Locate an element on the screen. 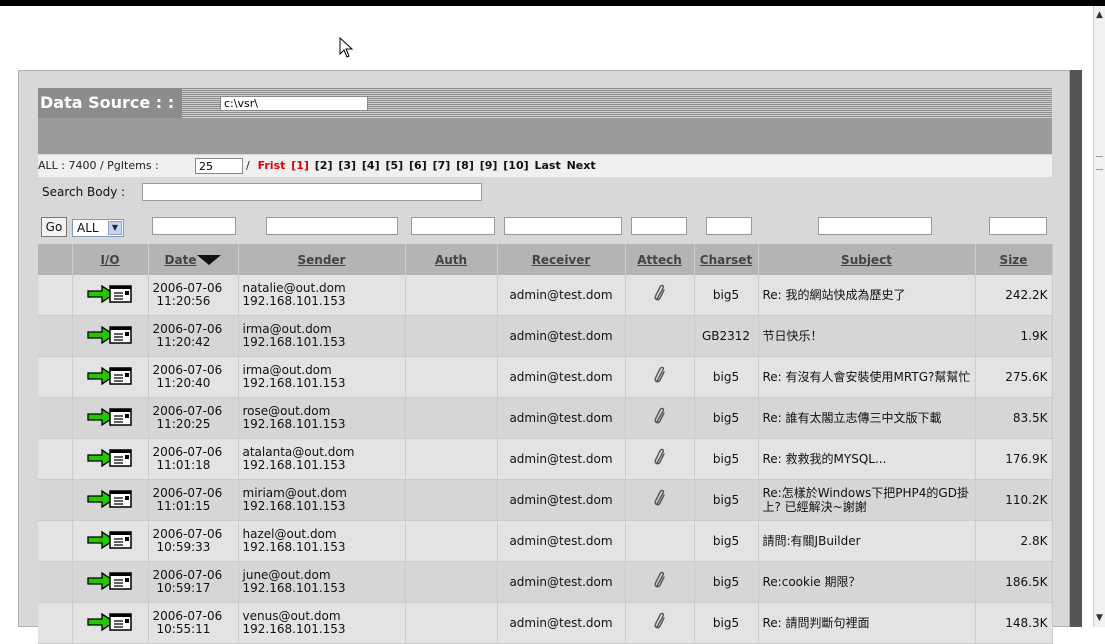 The width and height of the screenshot is (1105, 644). col-header-subject: Subject is located at coordinates (867, 259).